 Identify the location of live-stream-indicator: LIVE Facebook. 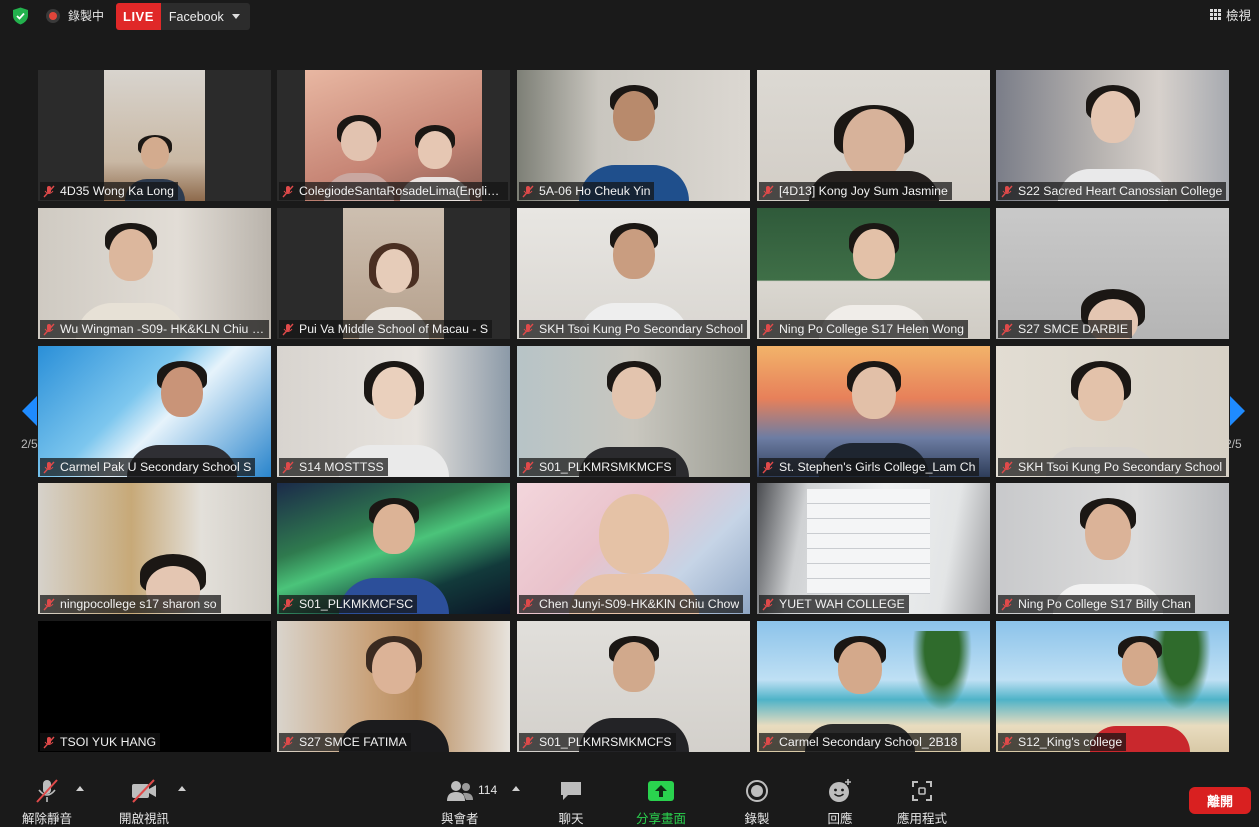
(183, 16).